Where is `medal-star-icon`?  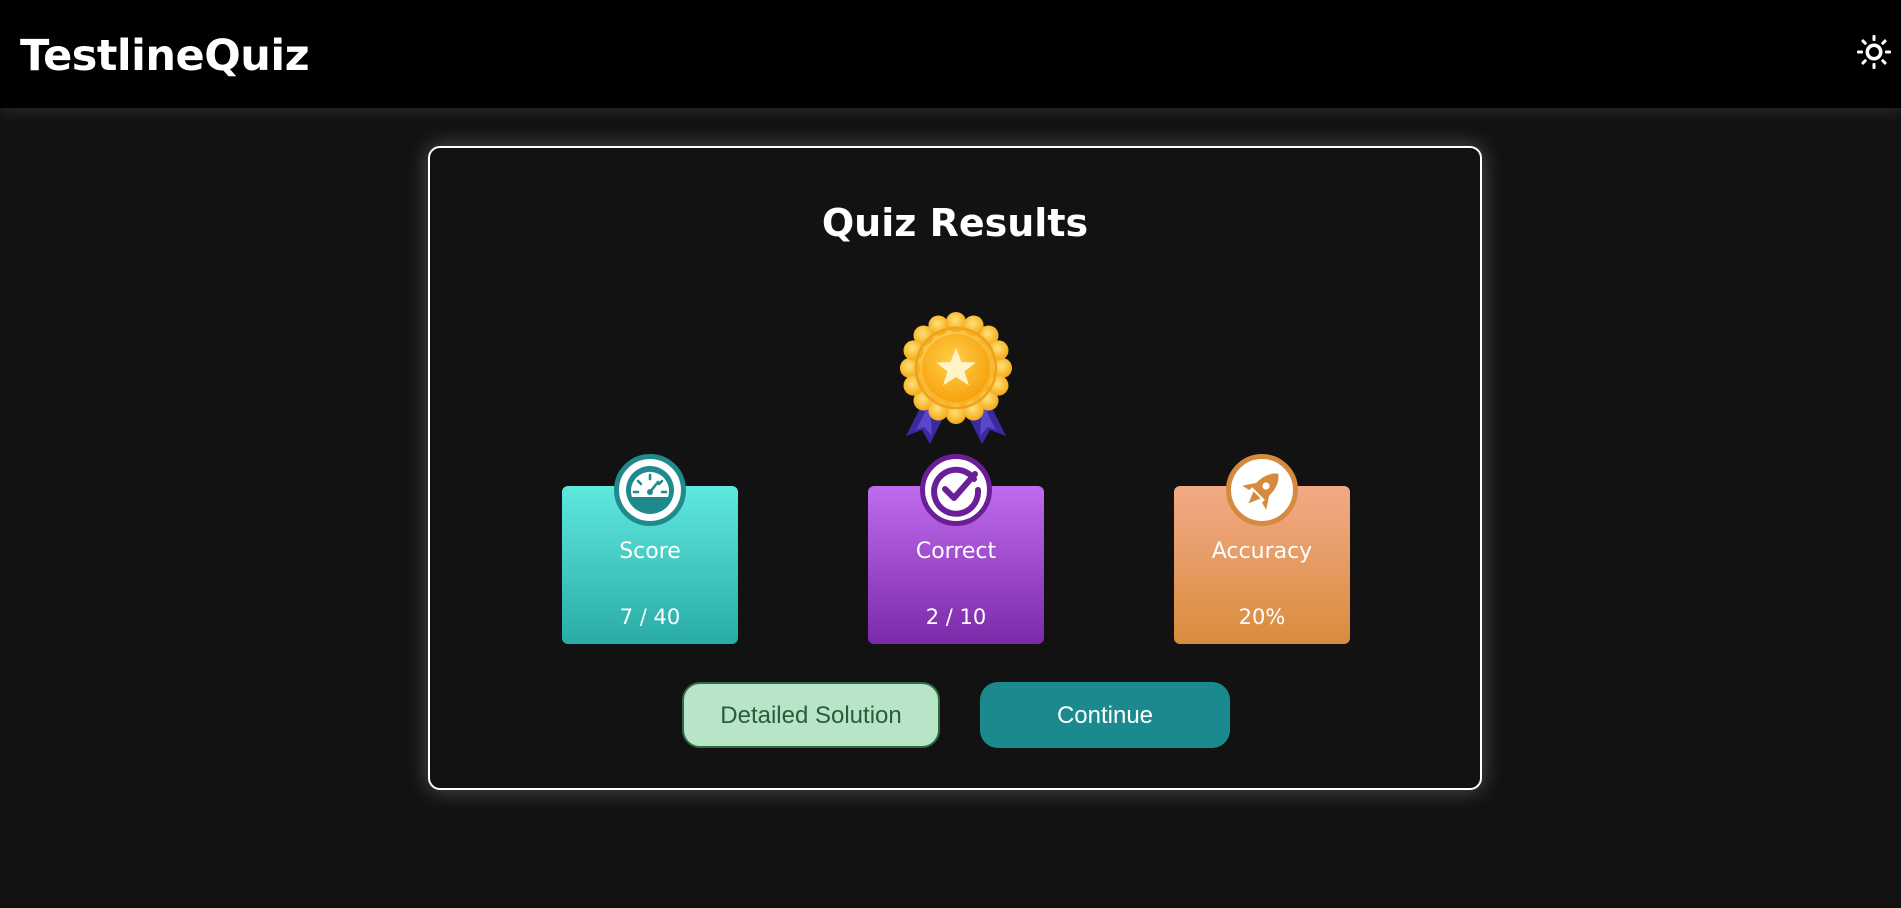
medal-star-icon is located at coordinates (956, 378).